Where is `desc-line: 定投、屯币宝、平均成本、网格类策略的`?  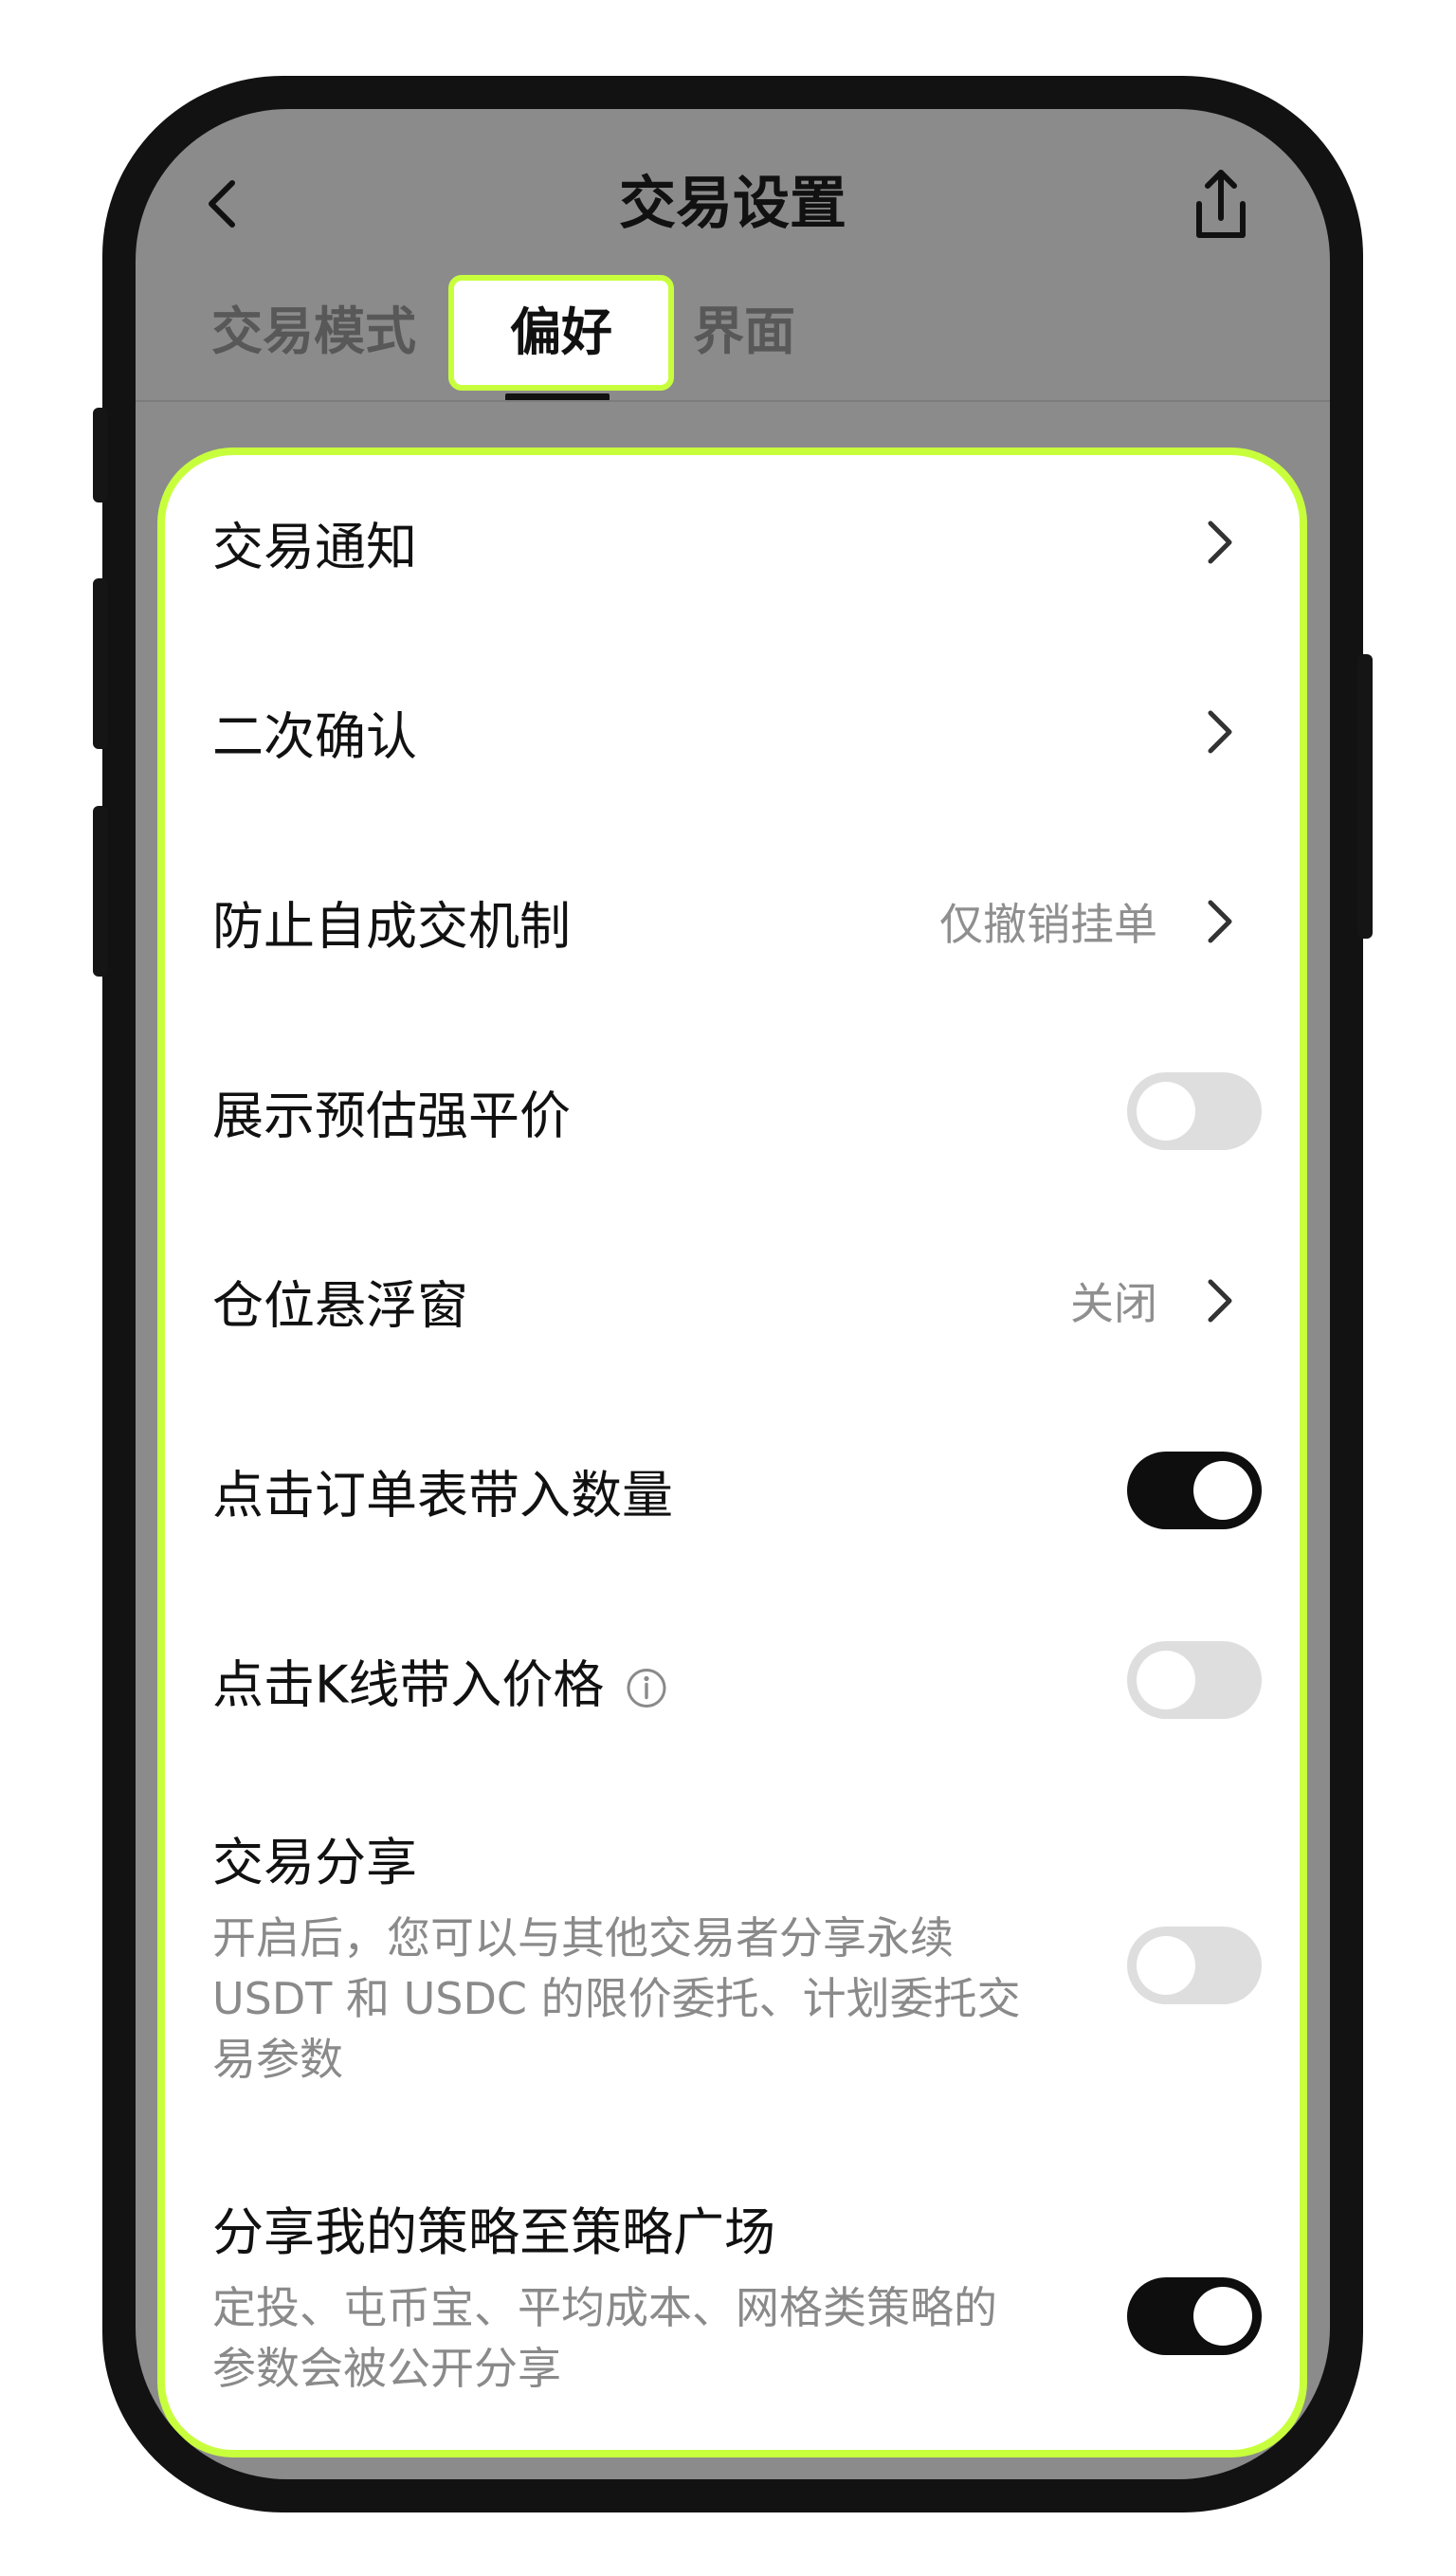 desc-line: 定投、屯币宝、平均成本、网格类策略的 is located at coordinates (604, 2307).